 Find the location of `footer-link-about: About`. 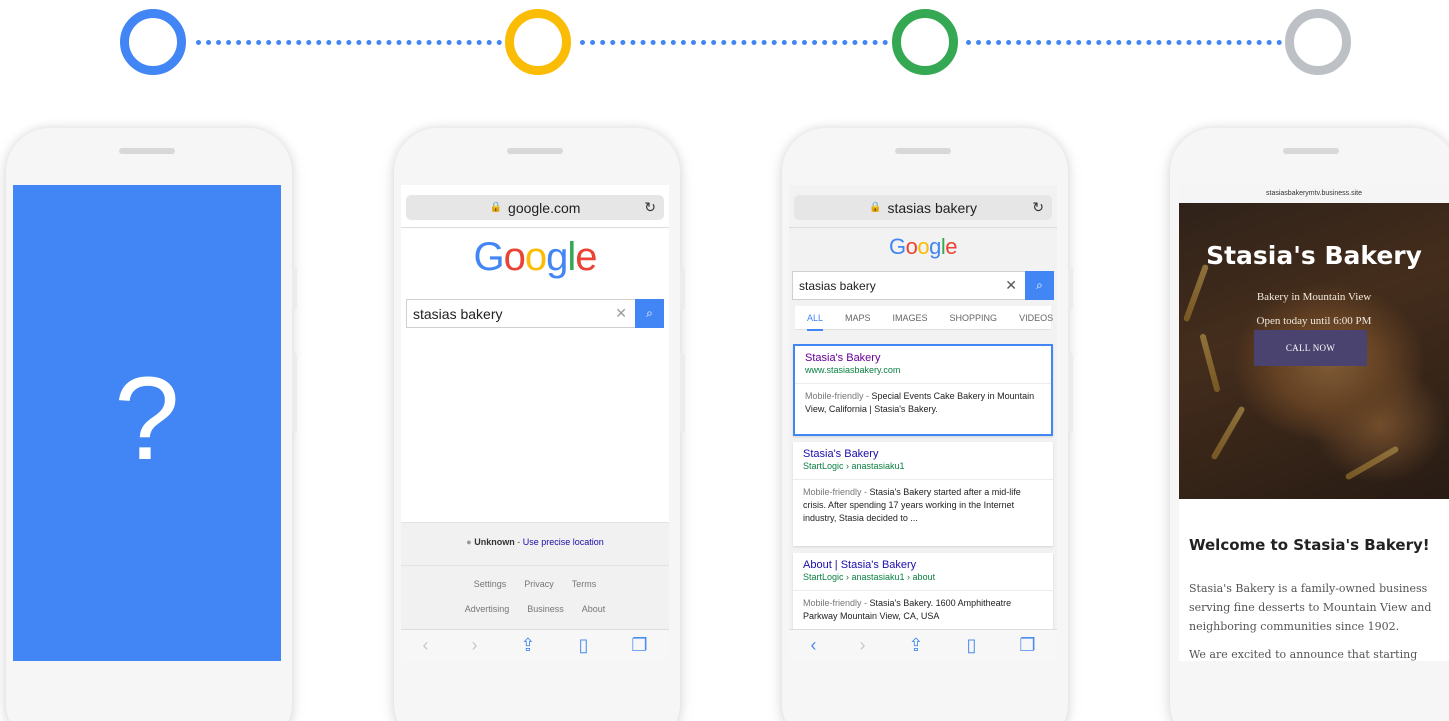

footer-link-about: About is located at coordinates (594, 609).